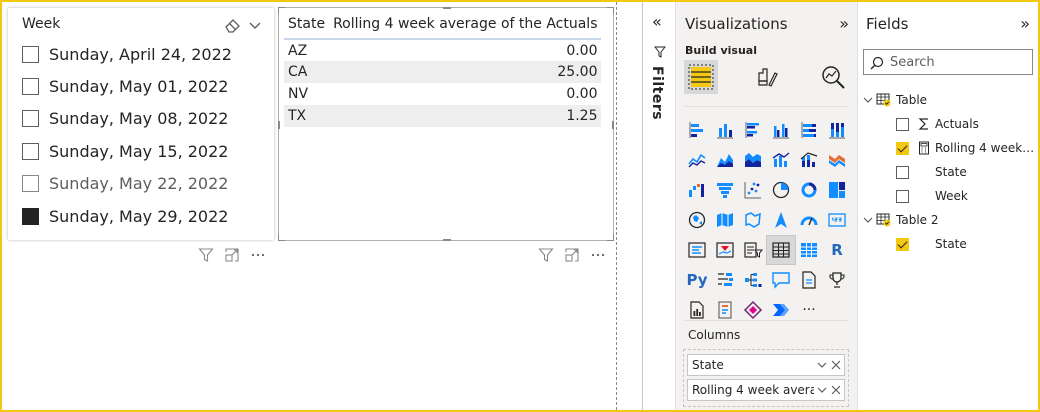 This screenshot has width=1040, height=412. I want to click on tab-build-visual, so click(701, 77).